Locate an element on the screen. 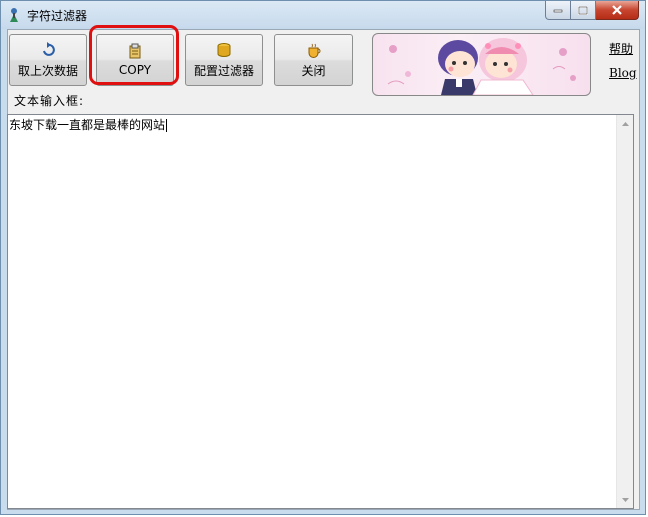  coffee-cup-icon is located at coordinates (314, 50).